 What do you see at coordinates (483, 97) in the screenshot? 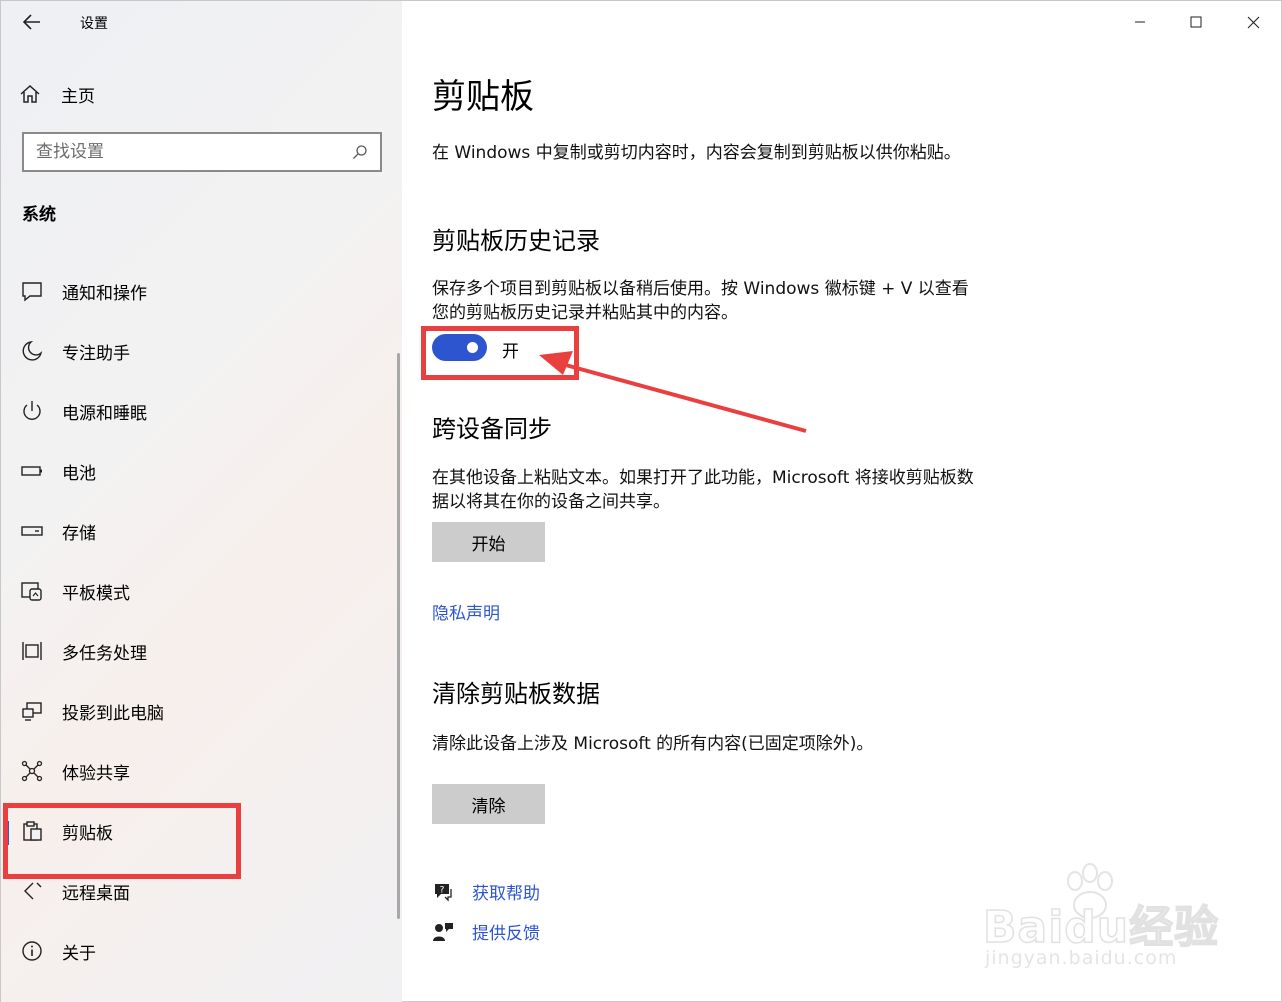
I see `page-title: 剪贴板` at bounding box center [483, 97].